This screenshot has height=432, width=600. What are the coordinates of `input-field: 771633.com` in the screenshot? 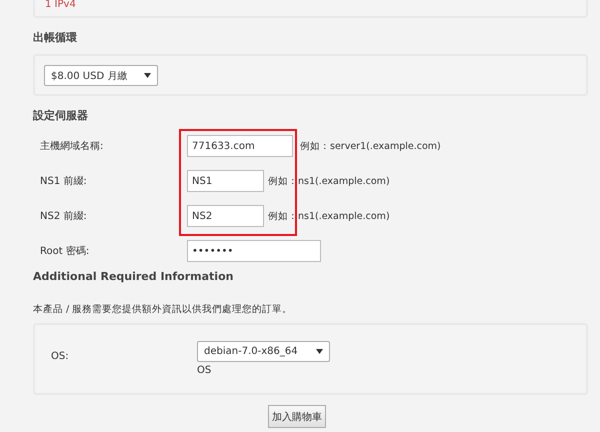 It's located at (240, 146).